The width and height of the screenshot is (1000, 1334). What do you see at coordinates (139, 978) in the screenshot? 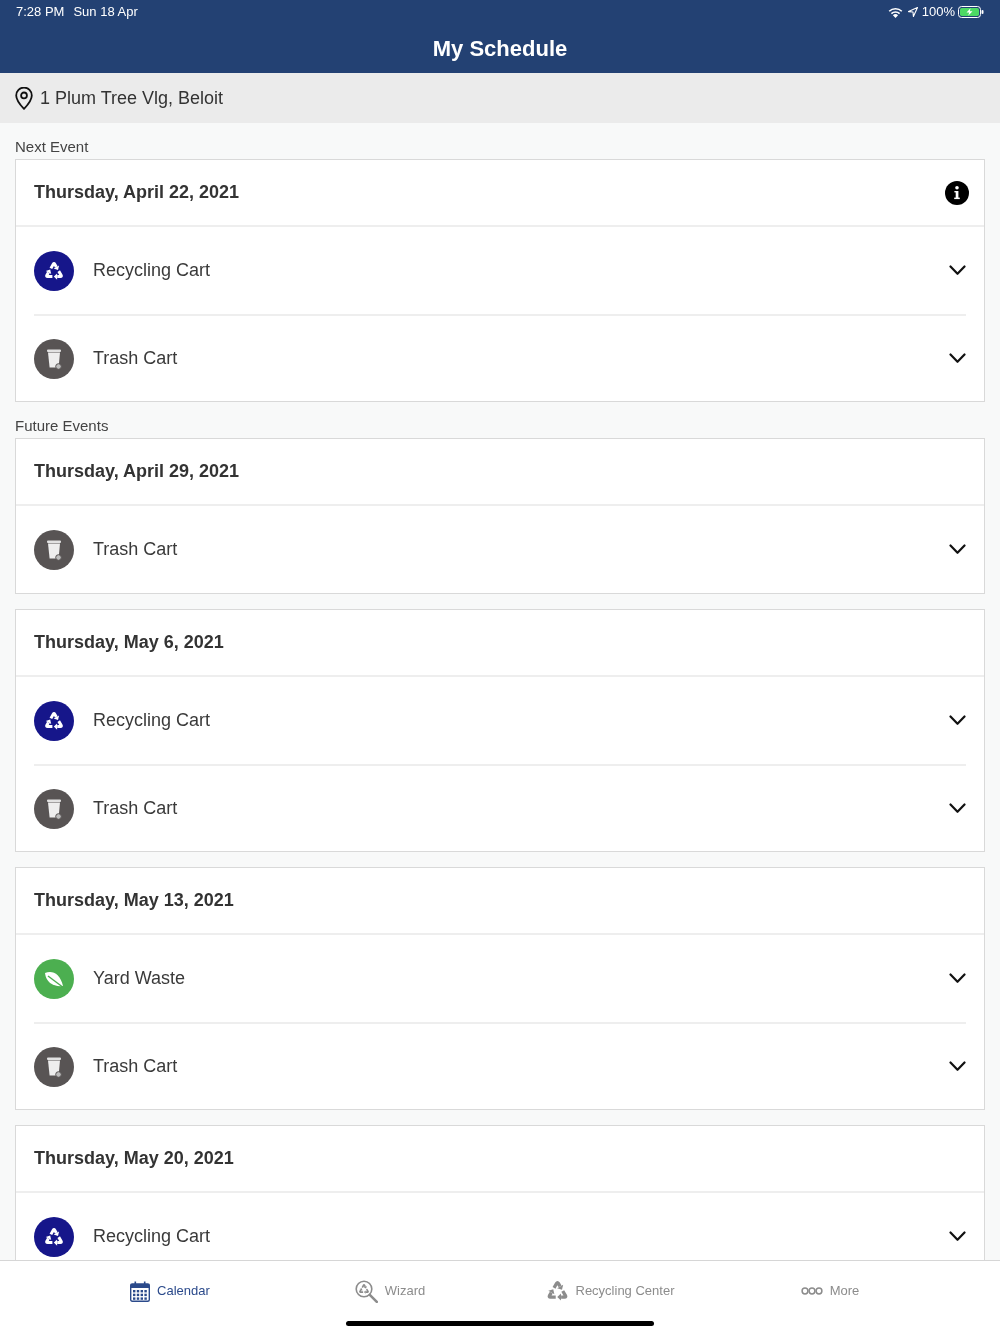
I see `collection-name: Yard Waste` at bounding box center [139, 978].